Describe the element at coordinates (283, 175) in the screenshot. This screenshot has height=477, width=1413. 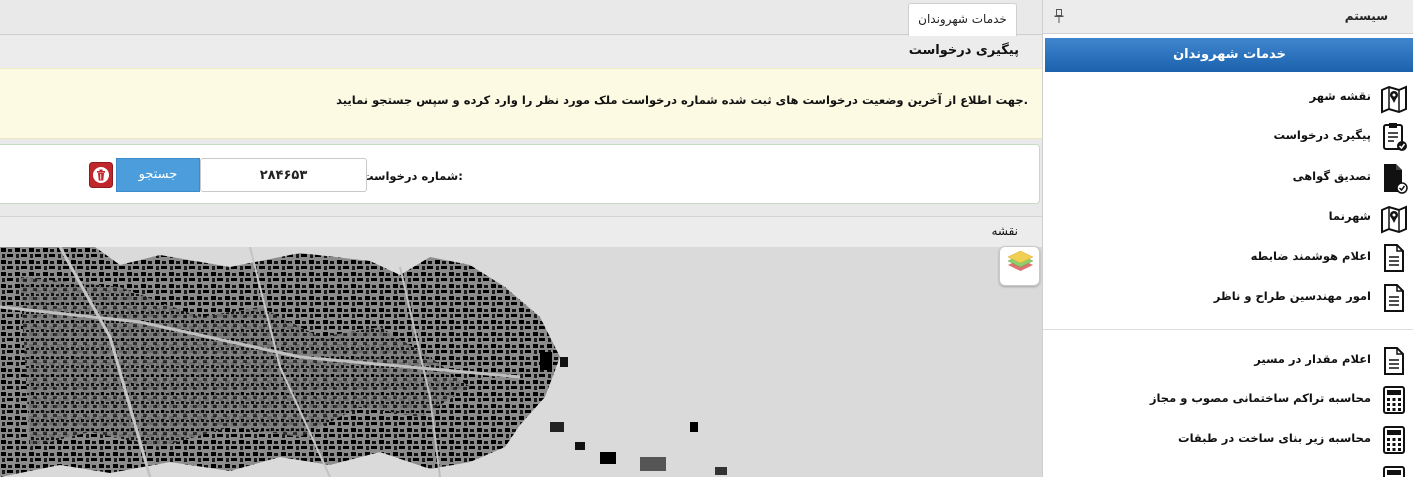
I see `request-number-input` at that location.